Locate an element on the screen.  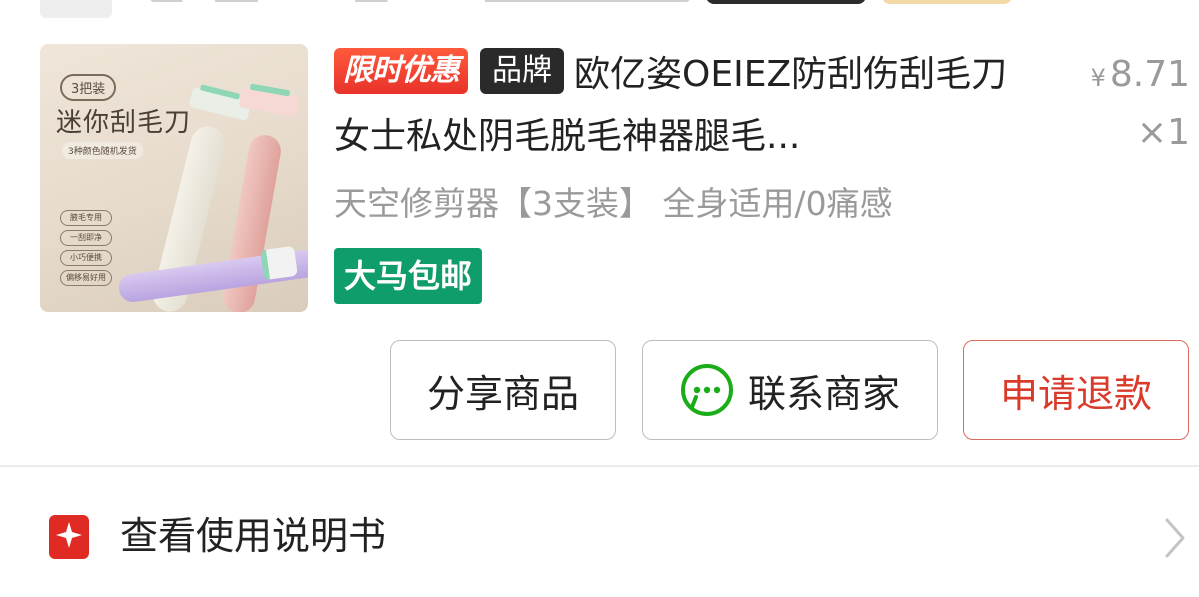
contact-seller-label: 联系商家 is located at coordinates (823, 393).